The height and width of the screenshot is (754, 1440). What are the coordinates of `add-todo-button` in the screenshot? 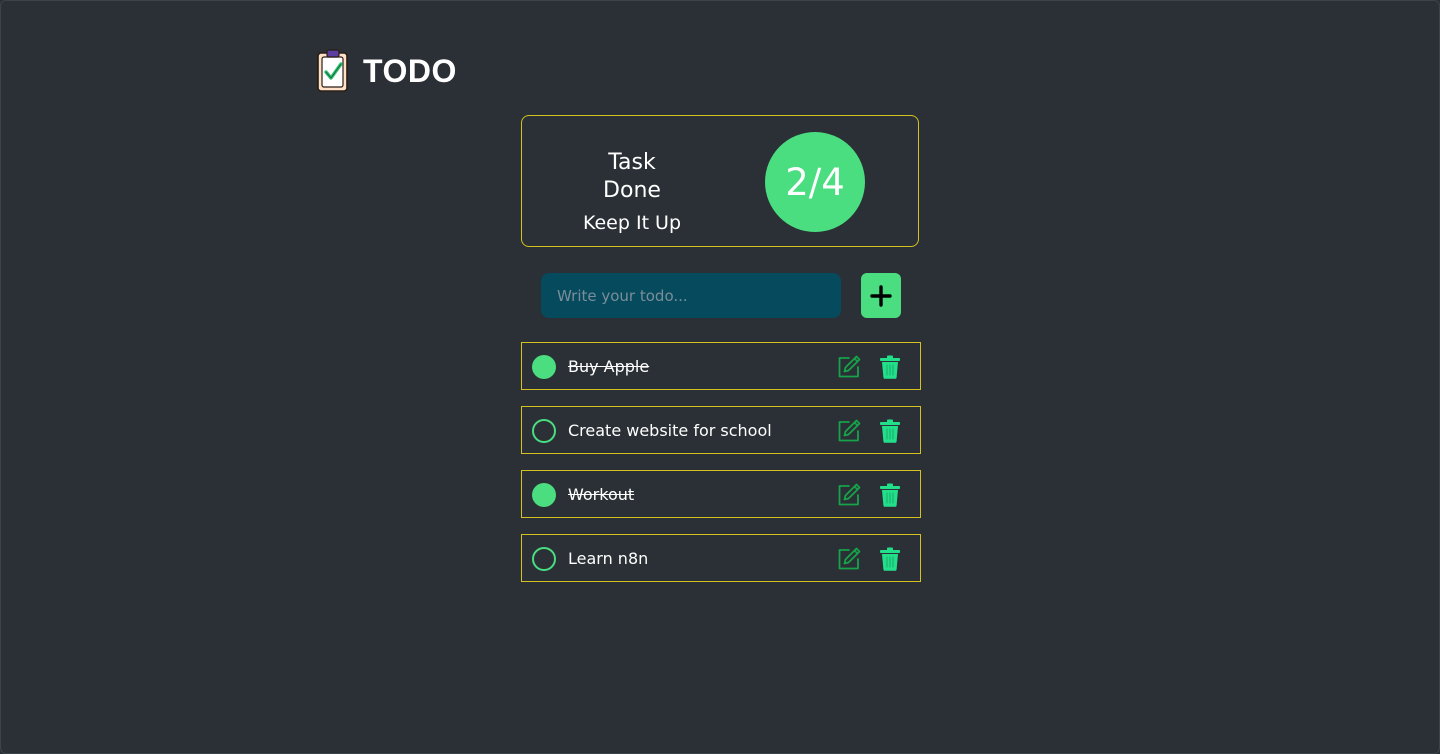 It's located at (881, 295).